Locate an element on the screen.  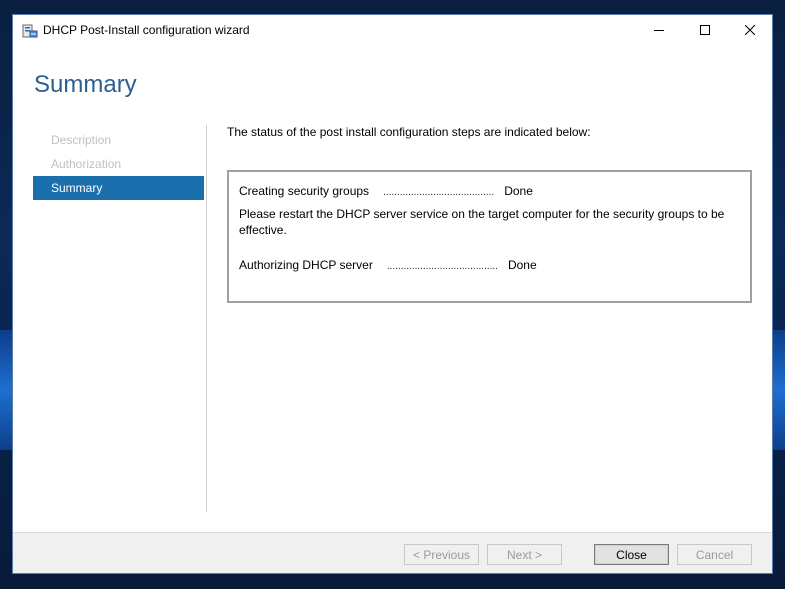
minimize-icon is located at coordinates (659, 30).